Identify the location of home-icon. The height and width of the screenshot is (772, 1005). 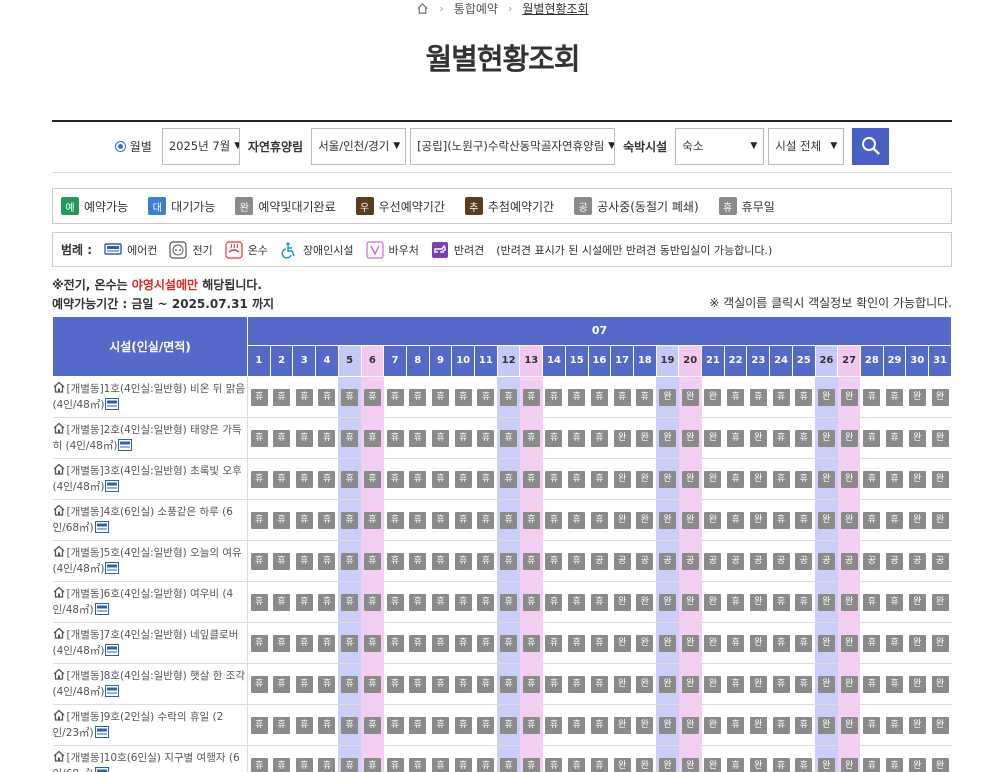
(422, 8).